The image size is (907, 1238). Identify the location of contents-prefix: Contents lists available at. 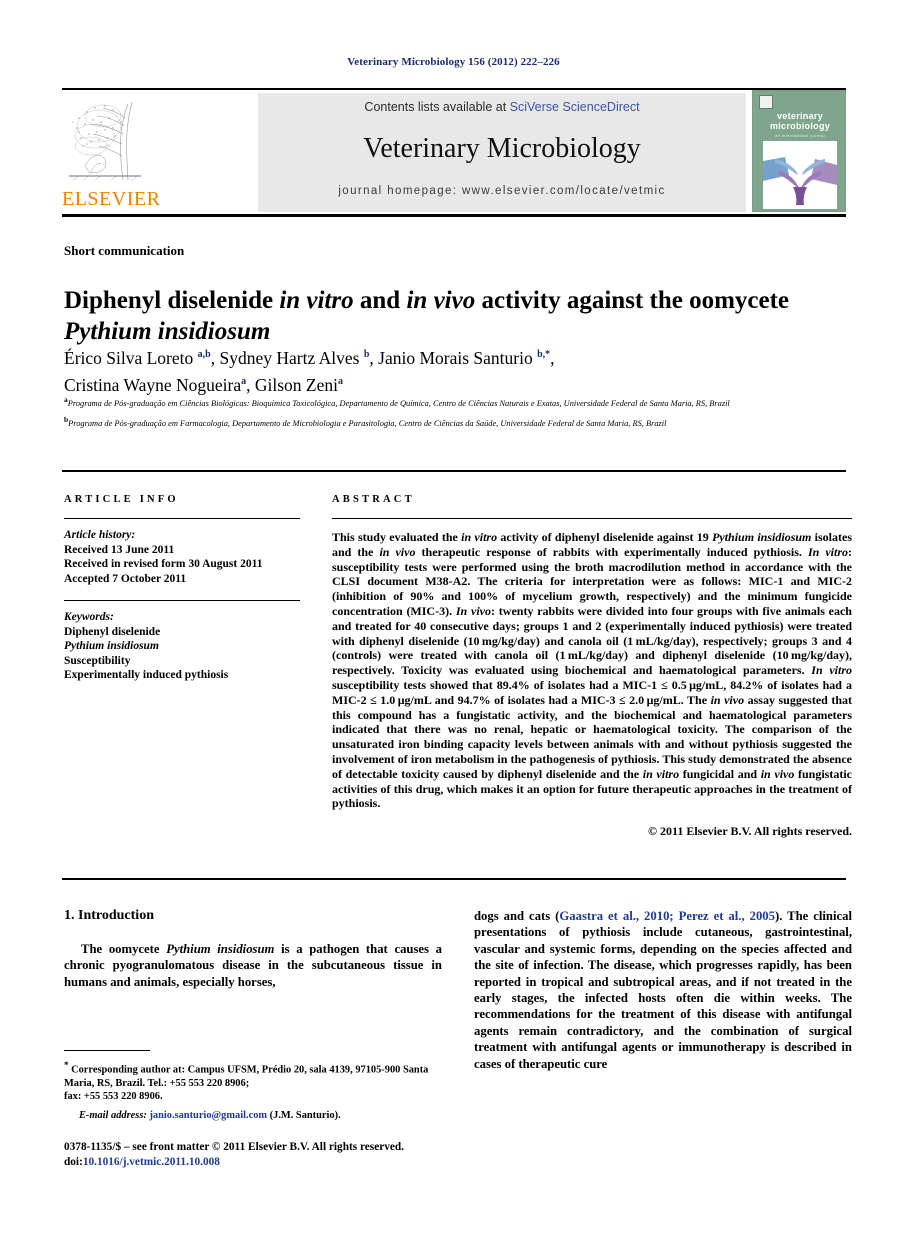
(437, 107).